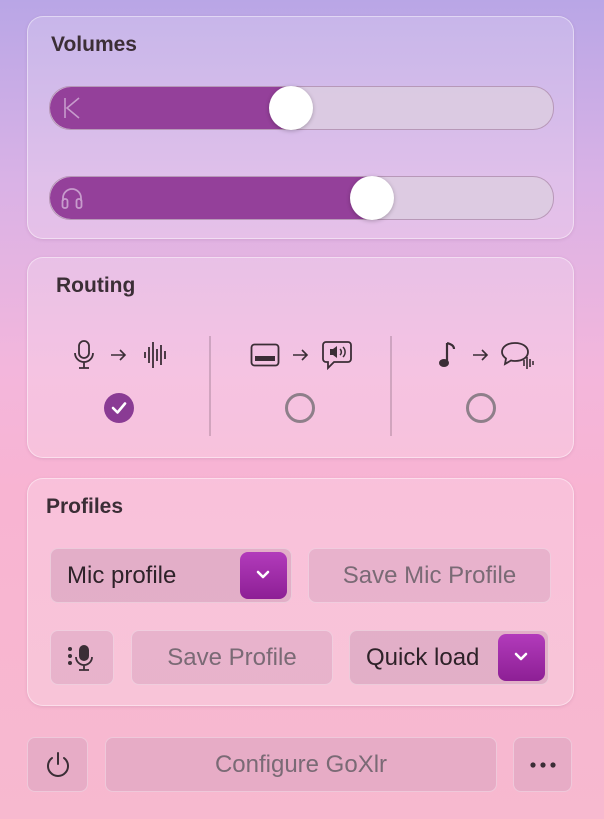 The height and width of the screenshot is (819, 604). Describe the element at coordinates (429, 575) in the screenshot. I see `save-mic-profile-button: Save Mic Profile` at that location.